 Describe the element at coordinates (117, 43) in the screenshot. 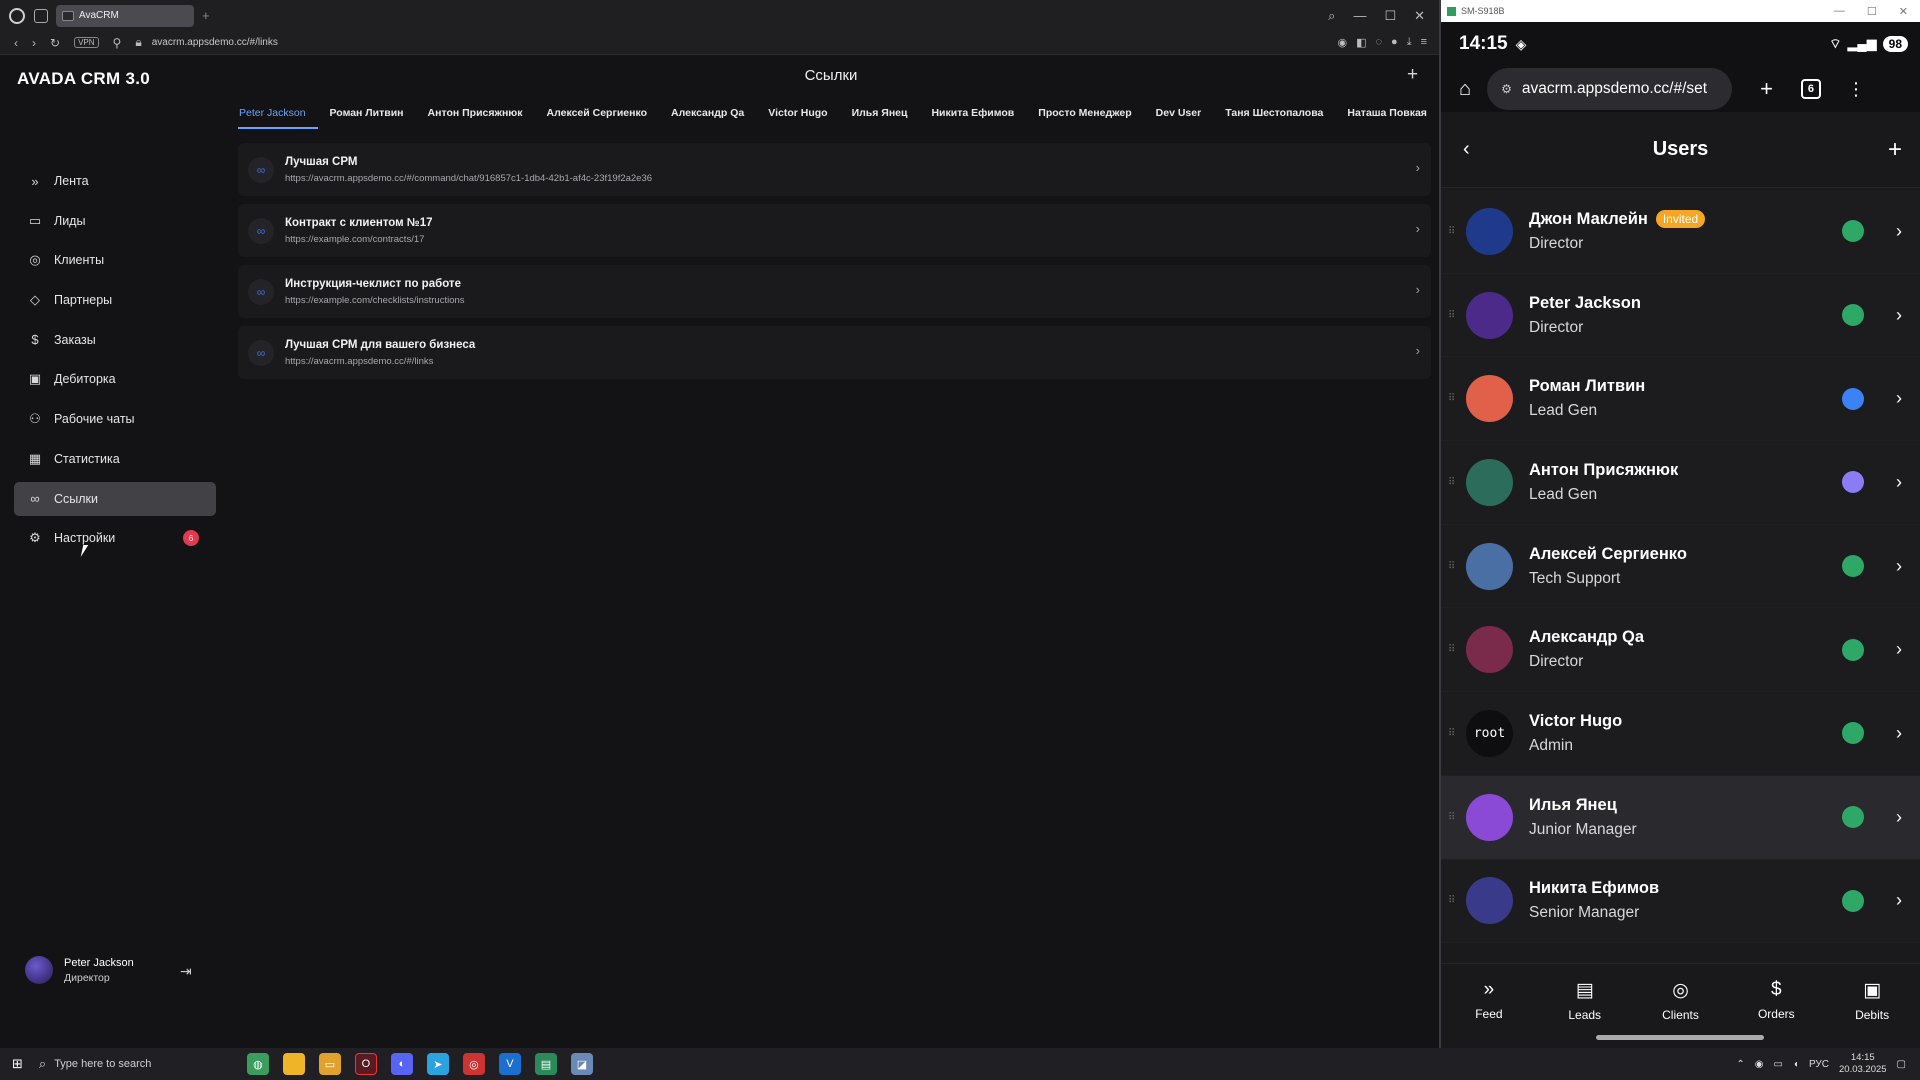

I see `site-info-icon: ⚲` at that location.